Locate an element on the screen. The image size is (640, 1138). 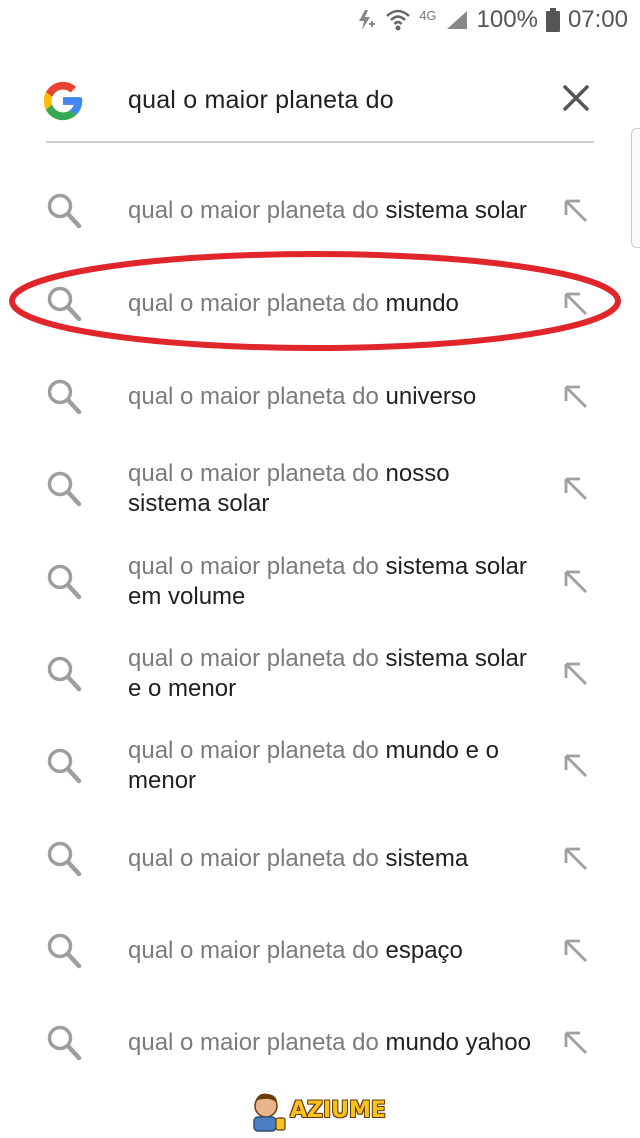
suggestion-completion: universo is located at coordinates (431, 396).